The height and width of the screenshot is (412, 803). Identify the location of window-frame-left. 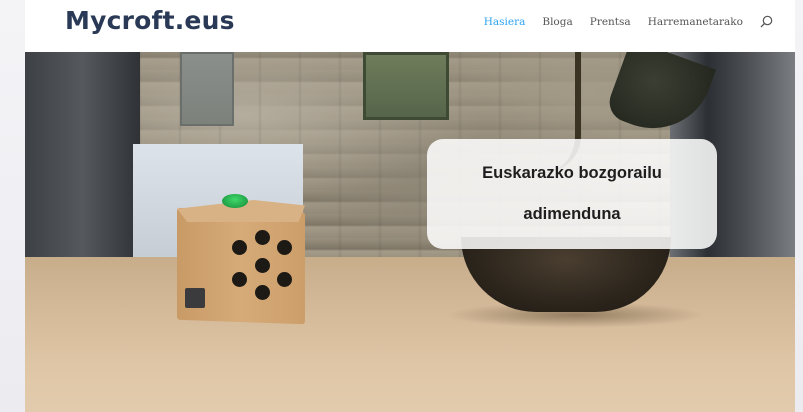
(82, 157).